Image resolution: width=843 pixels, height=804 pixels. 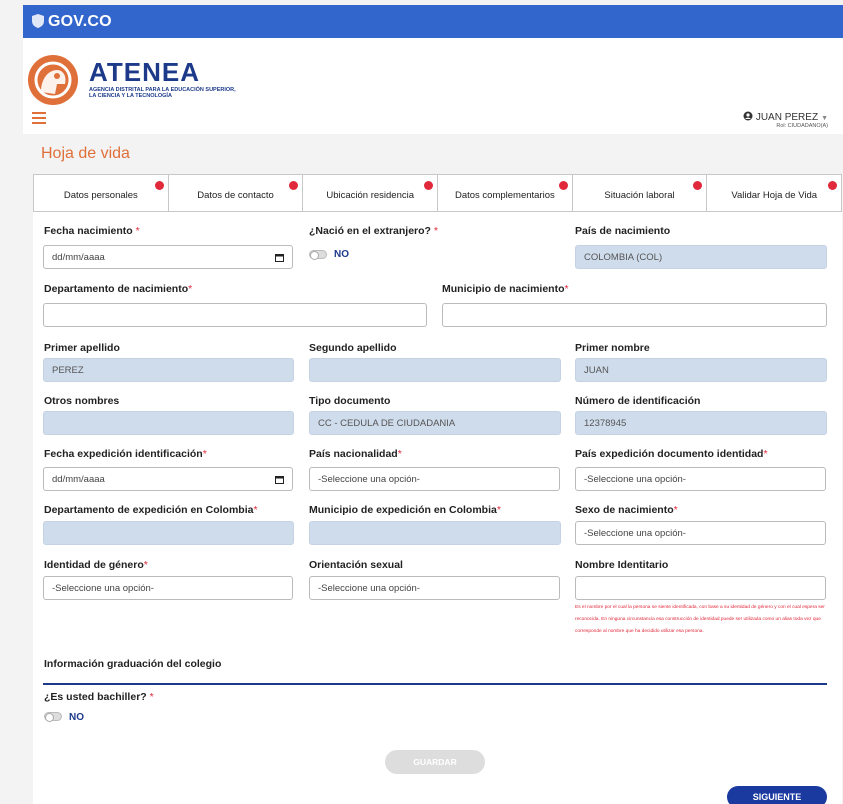 I want to click on sexo-nacimiento-label: Sexo de nacimiento*, so click(x=626, y=510).